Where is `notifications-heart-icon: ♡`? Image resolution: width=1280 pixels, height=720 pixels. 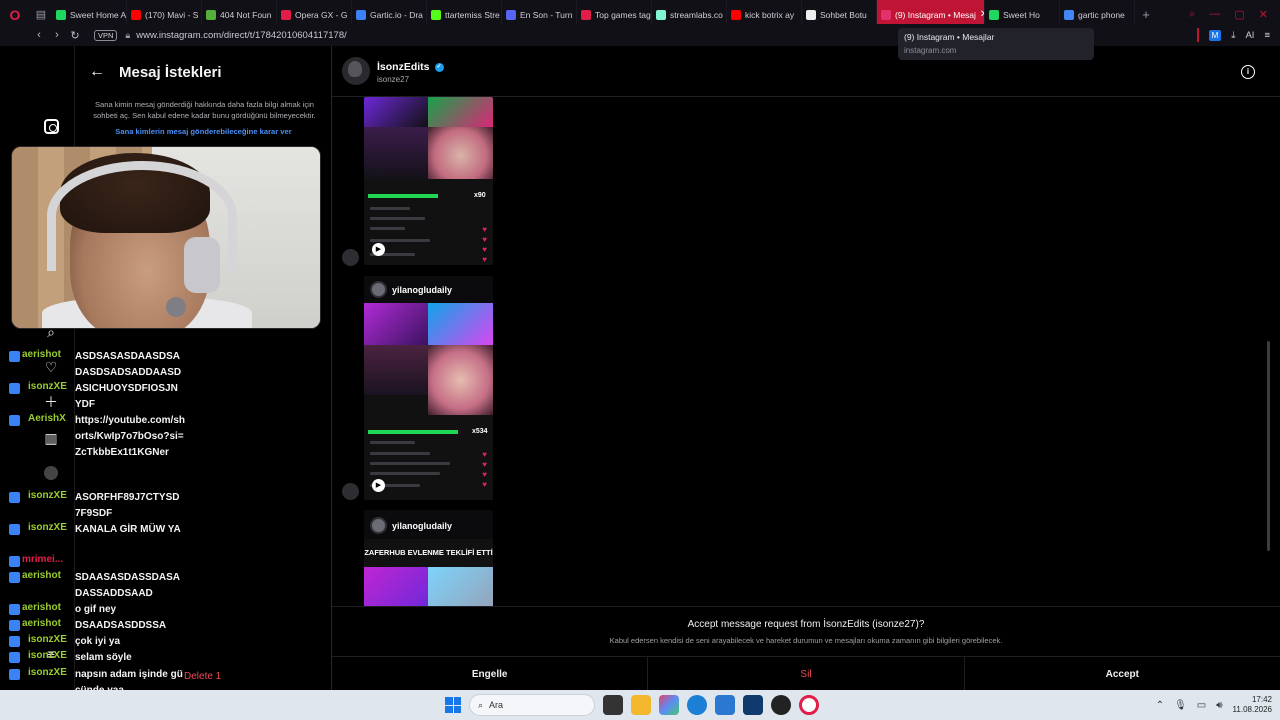
notifications-heart-icon: ♡ is located at coordinates (51, 367).